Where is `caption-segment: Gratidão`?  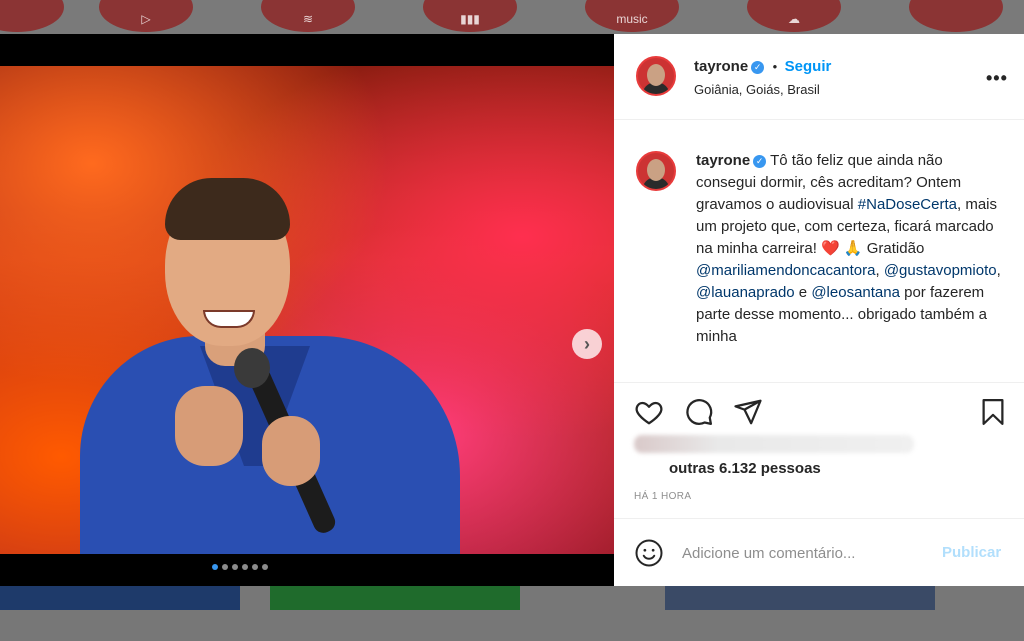
caption-segment: Gratidão is located at coordinates (893, 248).